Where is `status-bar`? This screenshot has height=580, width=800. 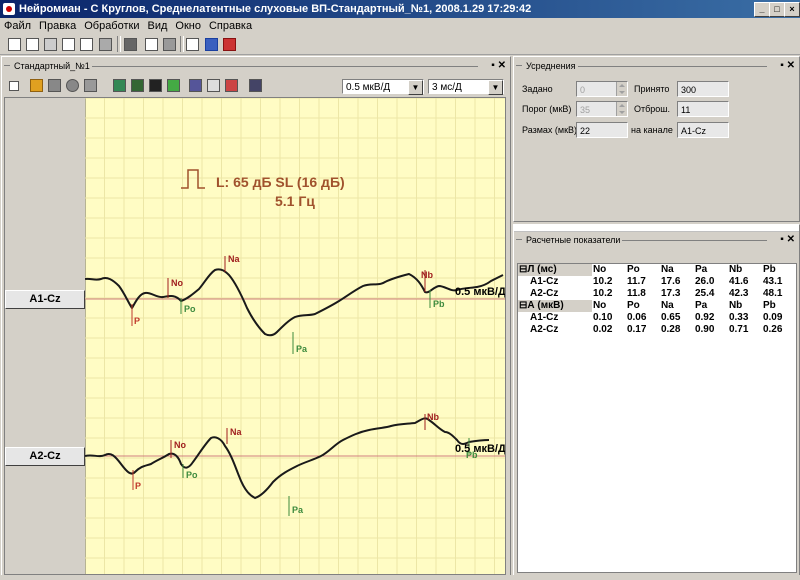
status-bar is located at coordinates (400, 577).